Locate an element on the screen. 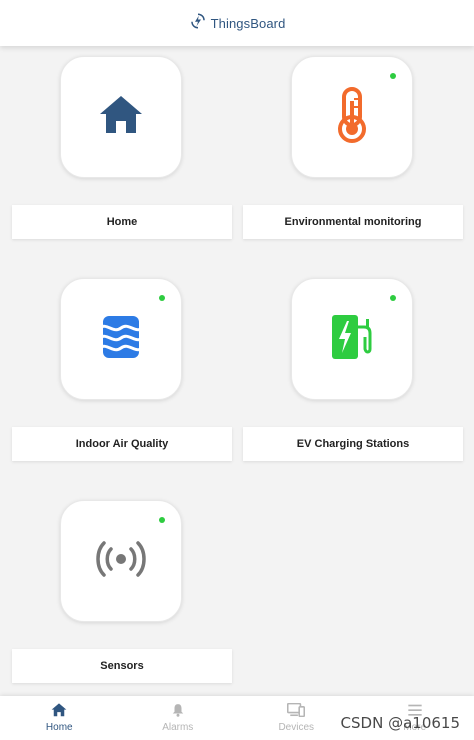  thermometer-icon is located at coordinates (352, 117).